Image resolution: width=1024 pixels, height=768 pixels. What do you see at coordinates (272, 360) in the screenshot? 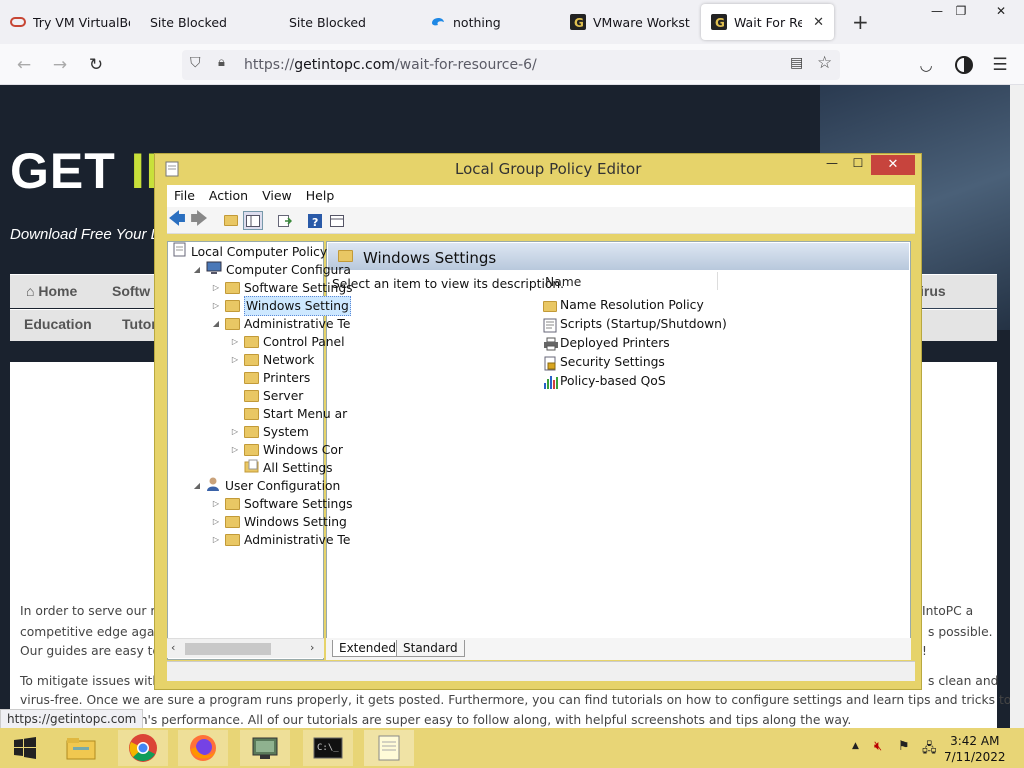
I see `tree-node: ▷ Network` at bounding box center [272, 360].